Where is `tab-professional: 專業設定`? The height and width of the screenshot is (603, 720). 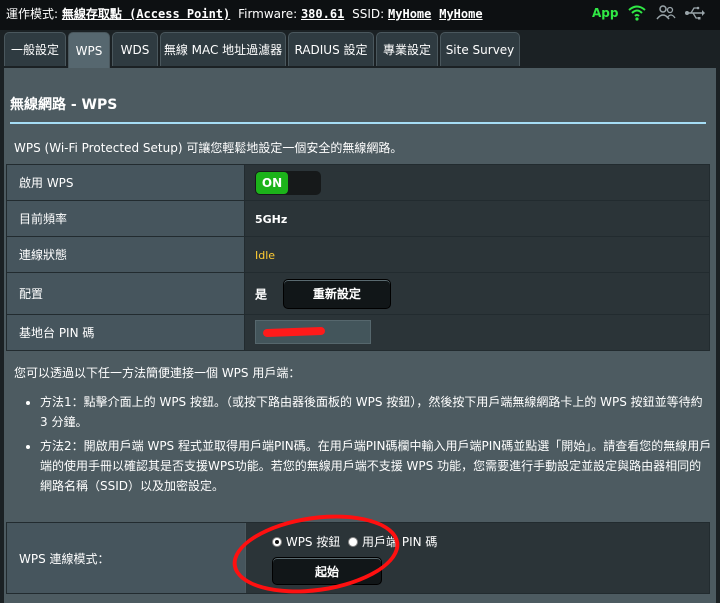 tab-professional: 專業設定 is located at coordinates (407, 49).